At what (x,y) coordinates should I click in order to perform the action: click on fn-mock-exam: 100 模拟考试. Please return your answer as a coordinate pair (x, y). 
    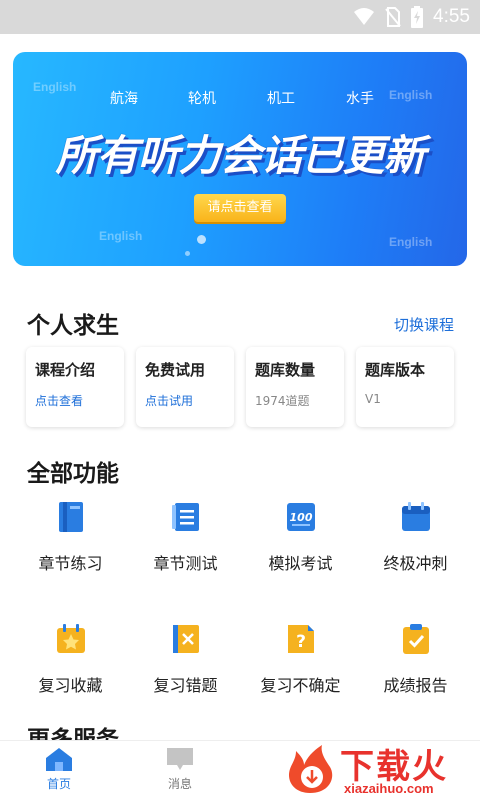
    Looking at the image, I should click on (300, 537).